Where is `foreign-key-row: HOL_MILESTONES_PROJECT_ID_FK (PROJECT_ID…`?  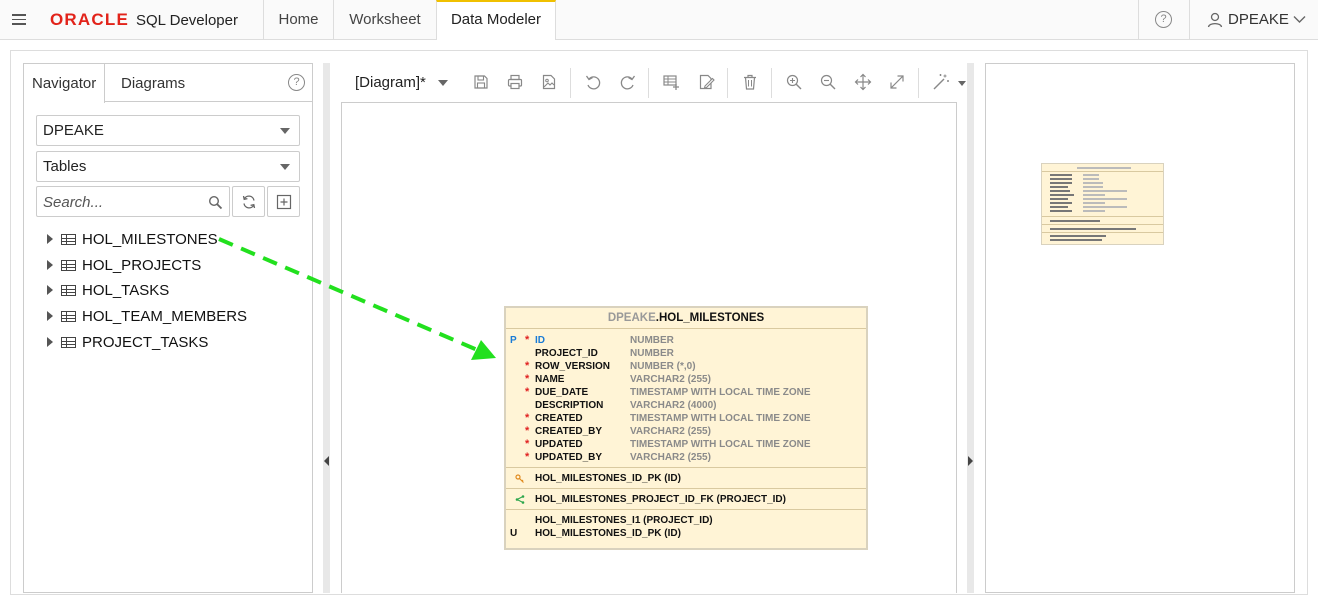 foreign-key-row: HOL_MILESTONES_PROJECT_ID_FK (PROJECT_ID… is located at coordinates (686, 499).